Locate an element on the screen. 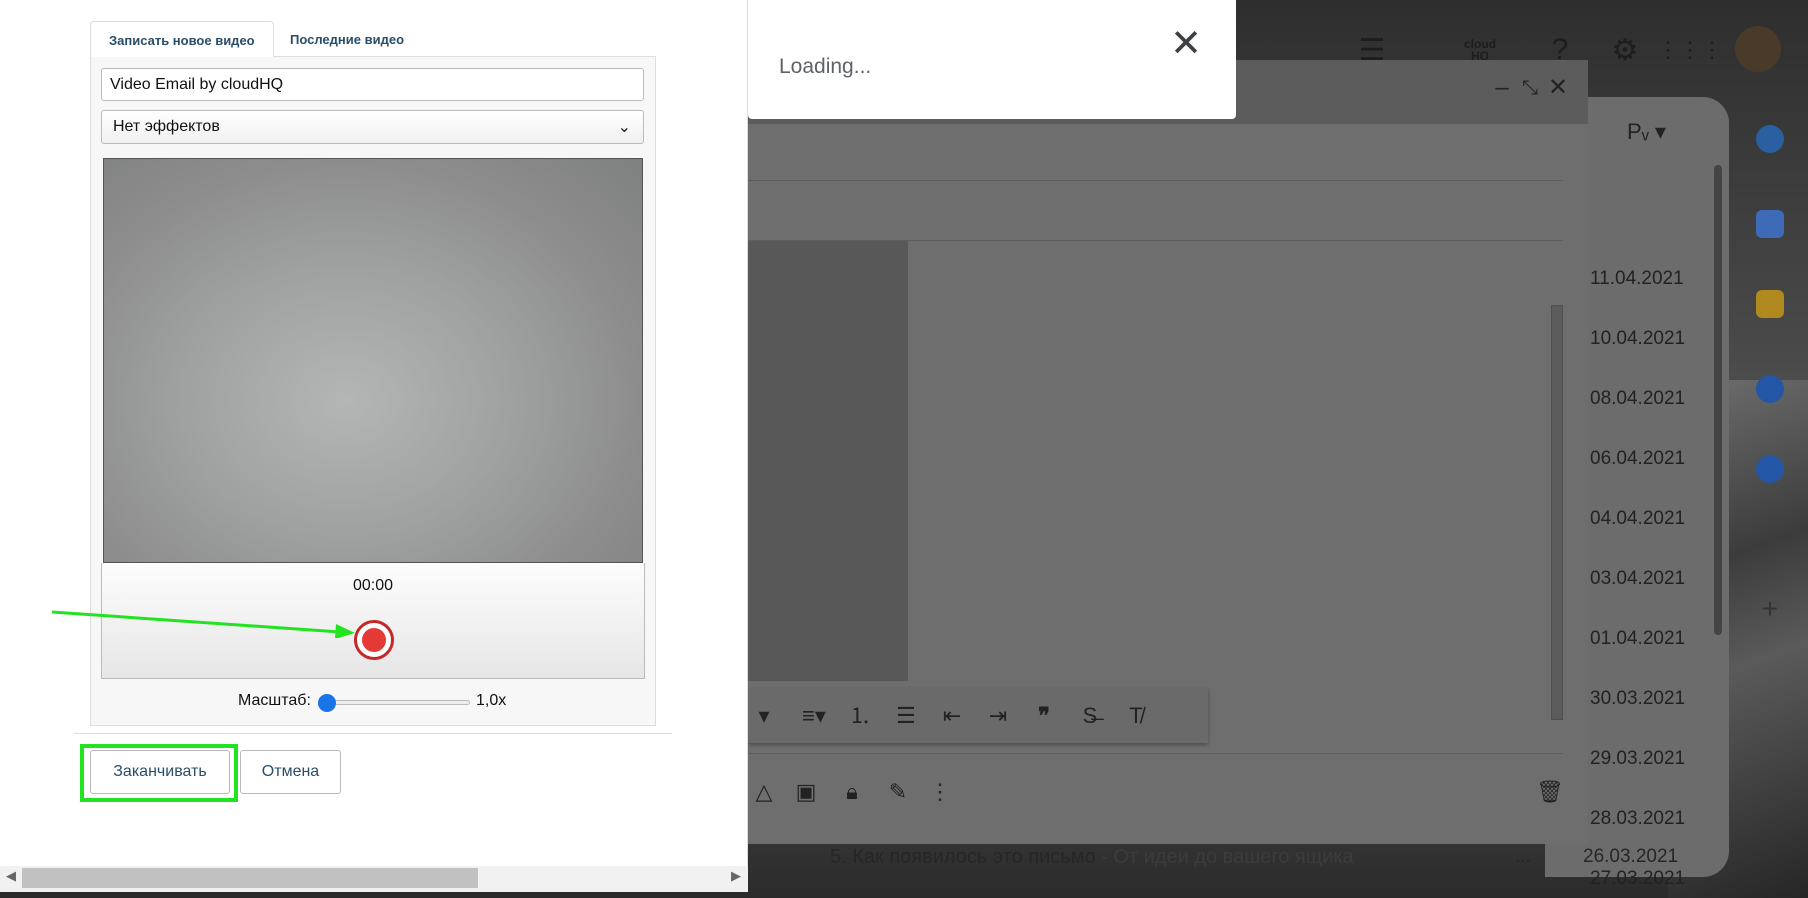  strikethrough-icon: S̶ is located at coordinates (1090, 715).